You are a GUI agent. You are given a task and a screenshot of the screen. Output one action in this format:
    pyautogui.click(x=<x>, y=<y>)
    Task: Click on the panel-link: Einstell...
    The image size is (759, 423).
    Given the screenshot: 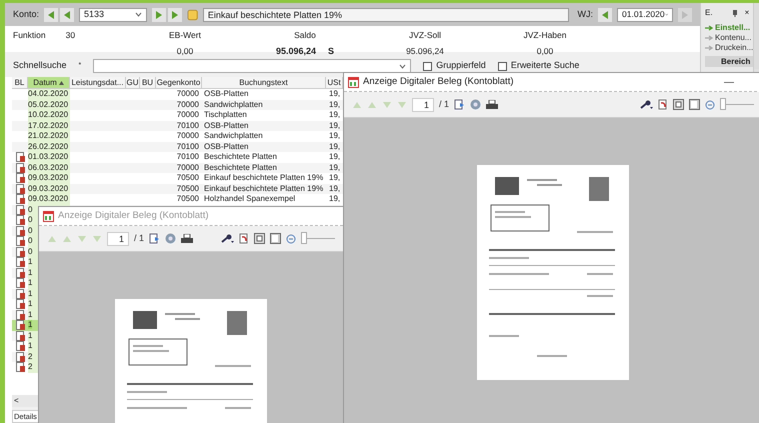 What is the action you would take?
    pyautogui.click(x=732, y=28)
    